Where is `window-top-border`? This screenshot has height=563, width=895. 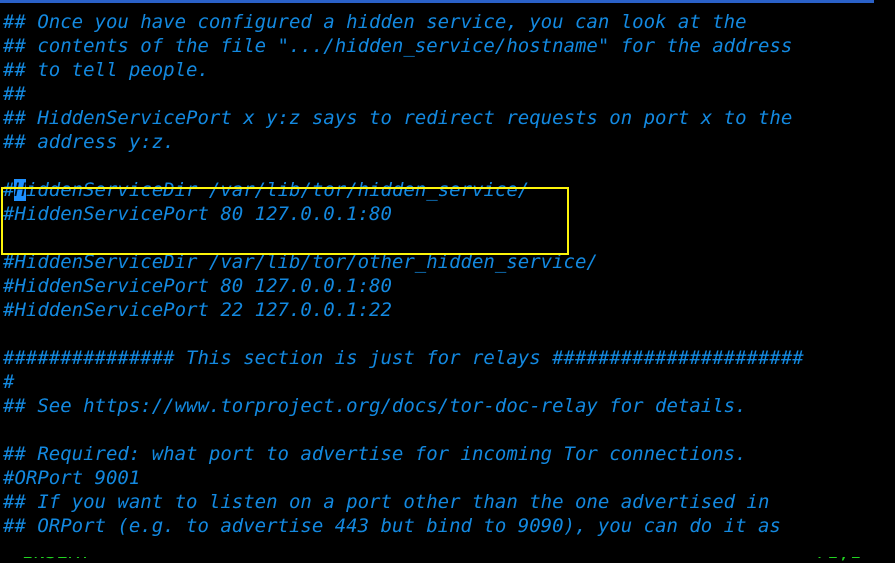 window-top-border is located at coordinates (437, 1).